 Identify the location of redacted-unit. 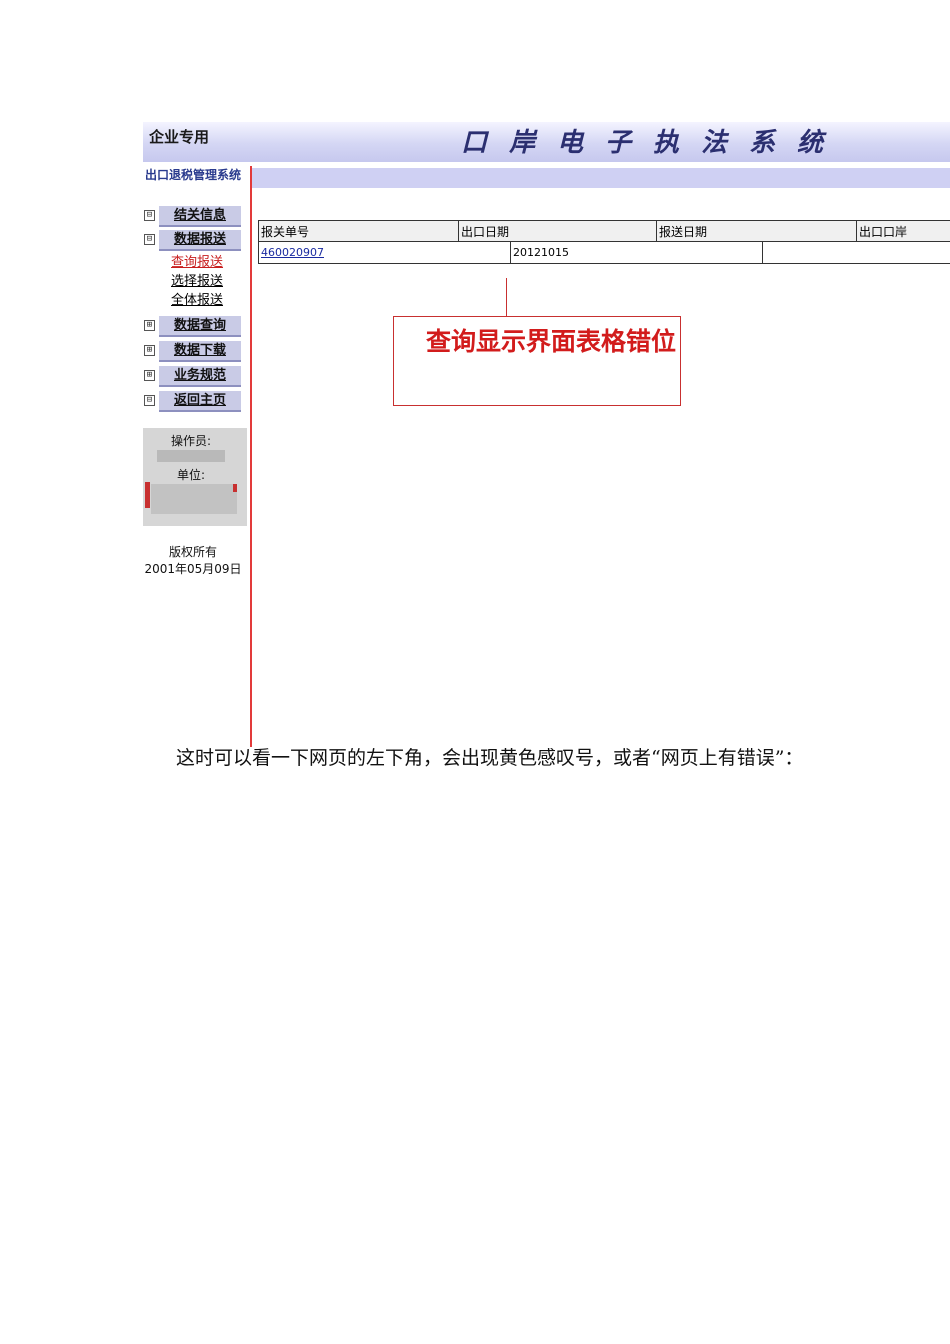
(194, 499).